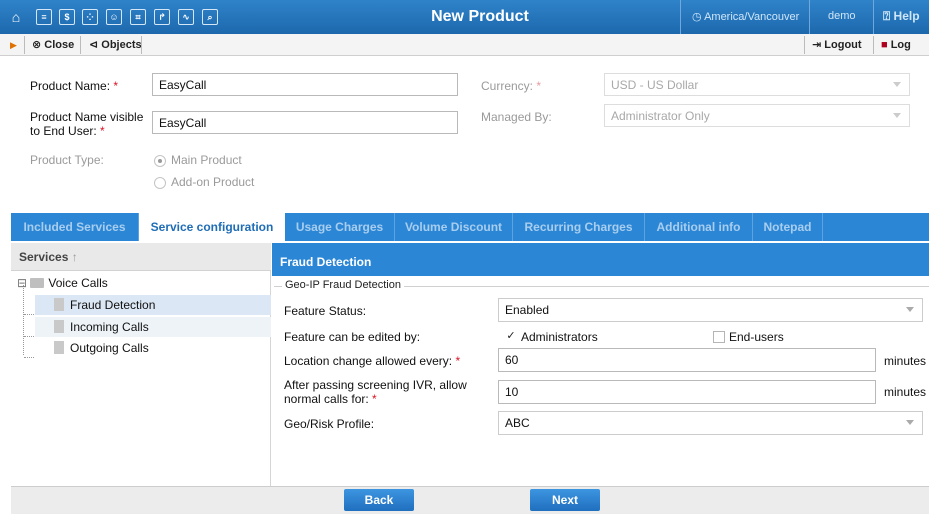 This screenshot has height=514, width=929. What do you see at coordinates (13, 45) in the screenshot?
I see `play-icon: ▶` at bounding box center [13, 45].